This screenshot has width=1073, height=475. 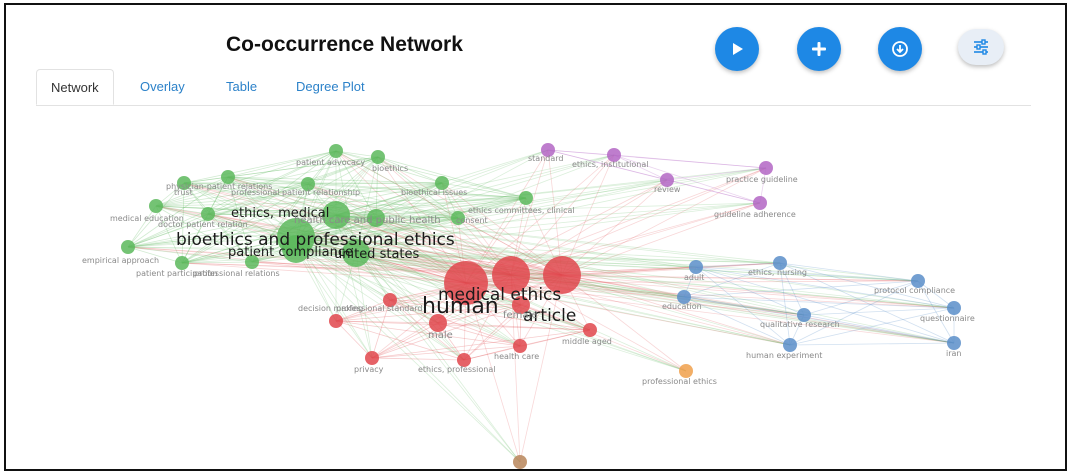 I want to click on node-label: professional patient relationship, so click(x=295, y=192).